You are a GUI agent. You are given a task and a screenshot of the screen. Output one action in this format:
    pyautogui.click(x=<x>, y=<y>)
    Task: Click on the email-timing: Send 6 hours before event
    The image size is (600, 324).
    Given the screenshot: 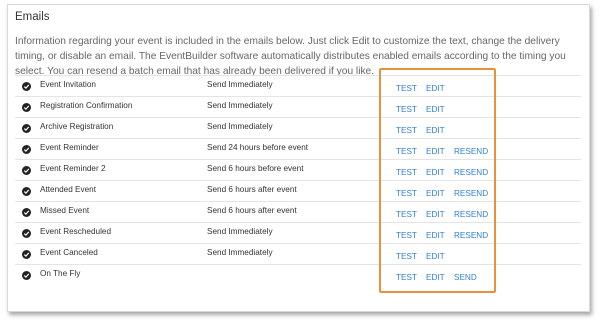 What is the action you would take?
    pyautogui.click(x=255, y=168)
    